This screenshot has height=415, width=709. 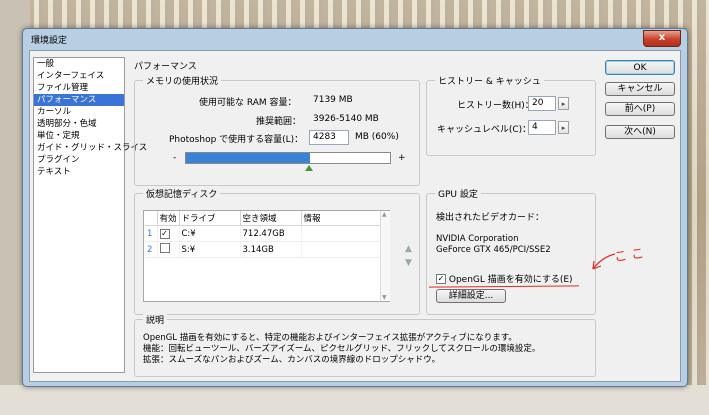 I want to click on history-cache-label: ヒストリー & キャッシュ, so click(x=489, y=80).